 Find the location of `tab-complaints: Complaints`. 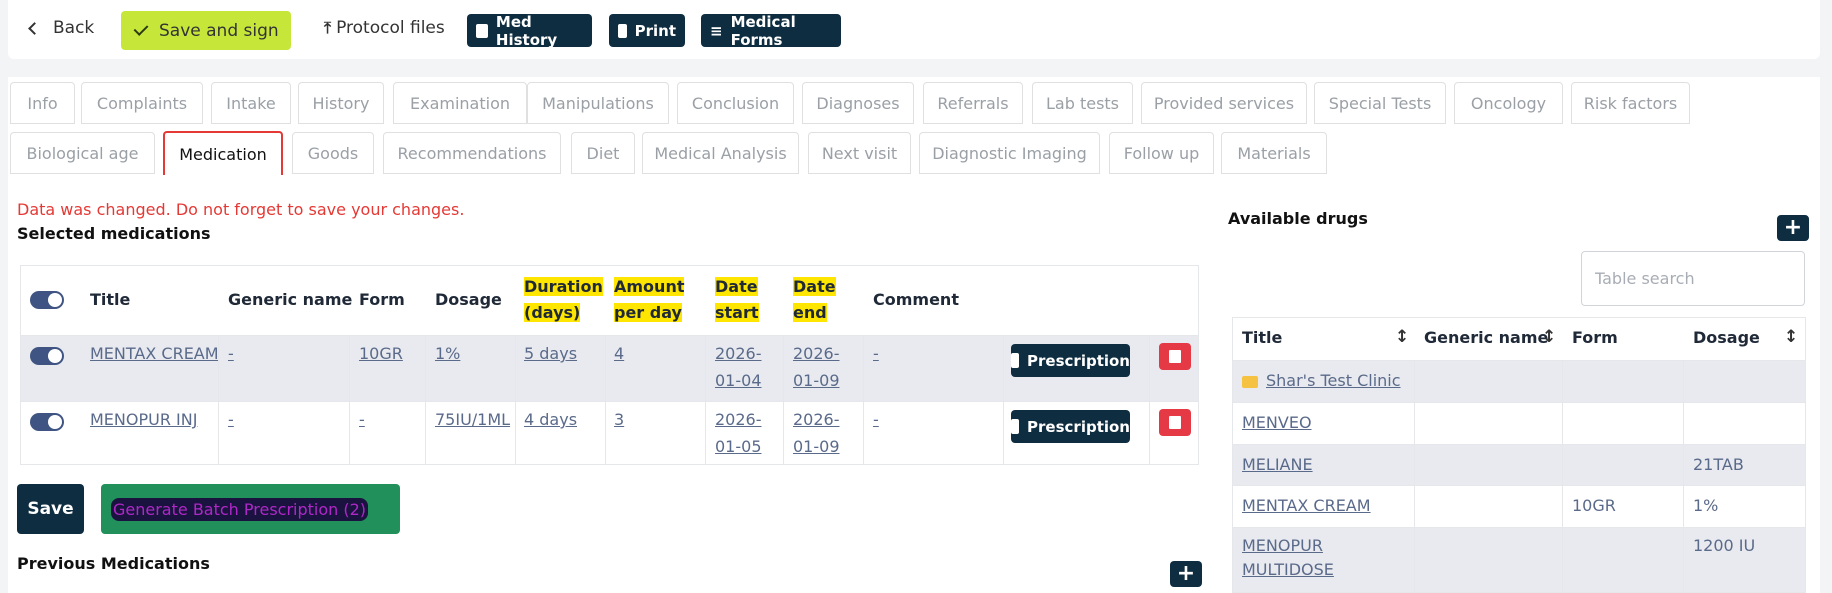

tab-complaints: Complaints is located at coordinates (142, 103).